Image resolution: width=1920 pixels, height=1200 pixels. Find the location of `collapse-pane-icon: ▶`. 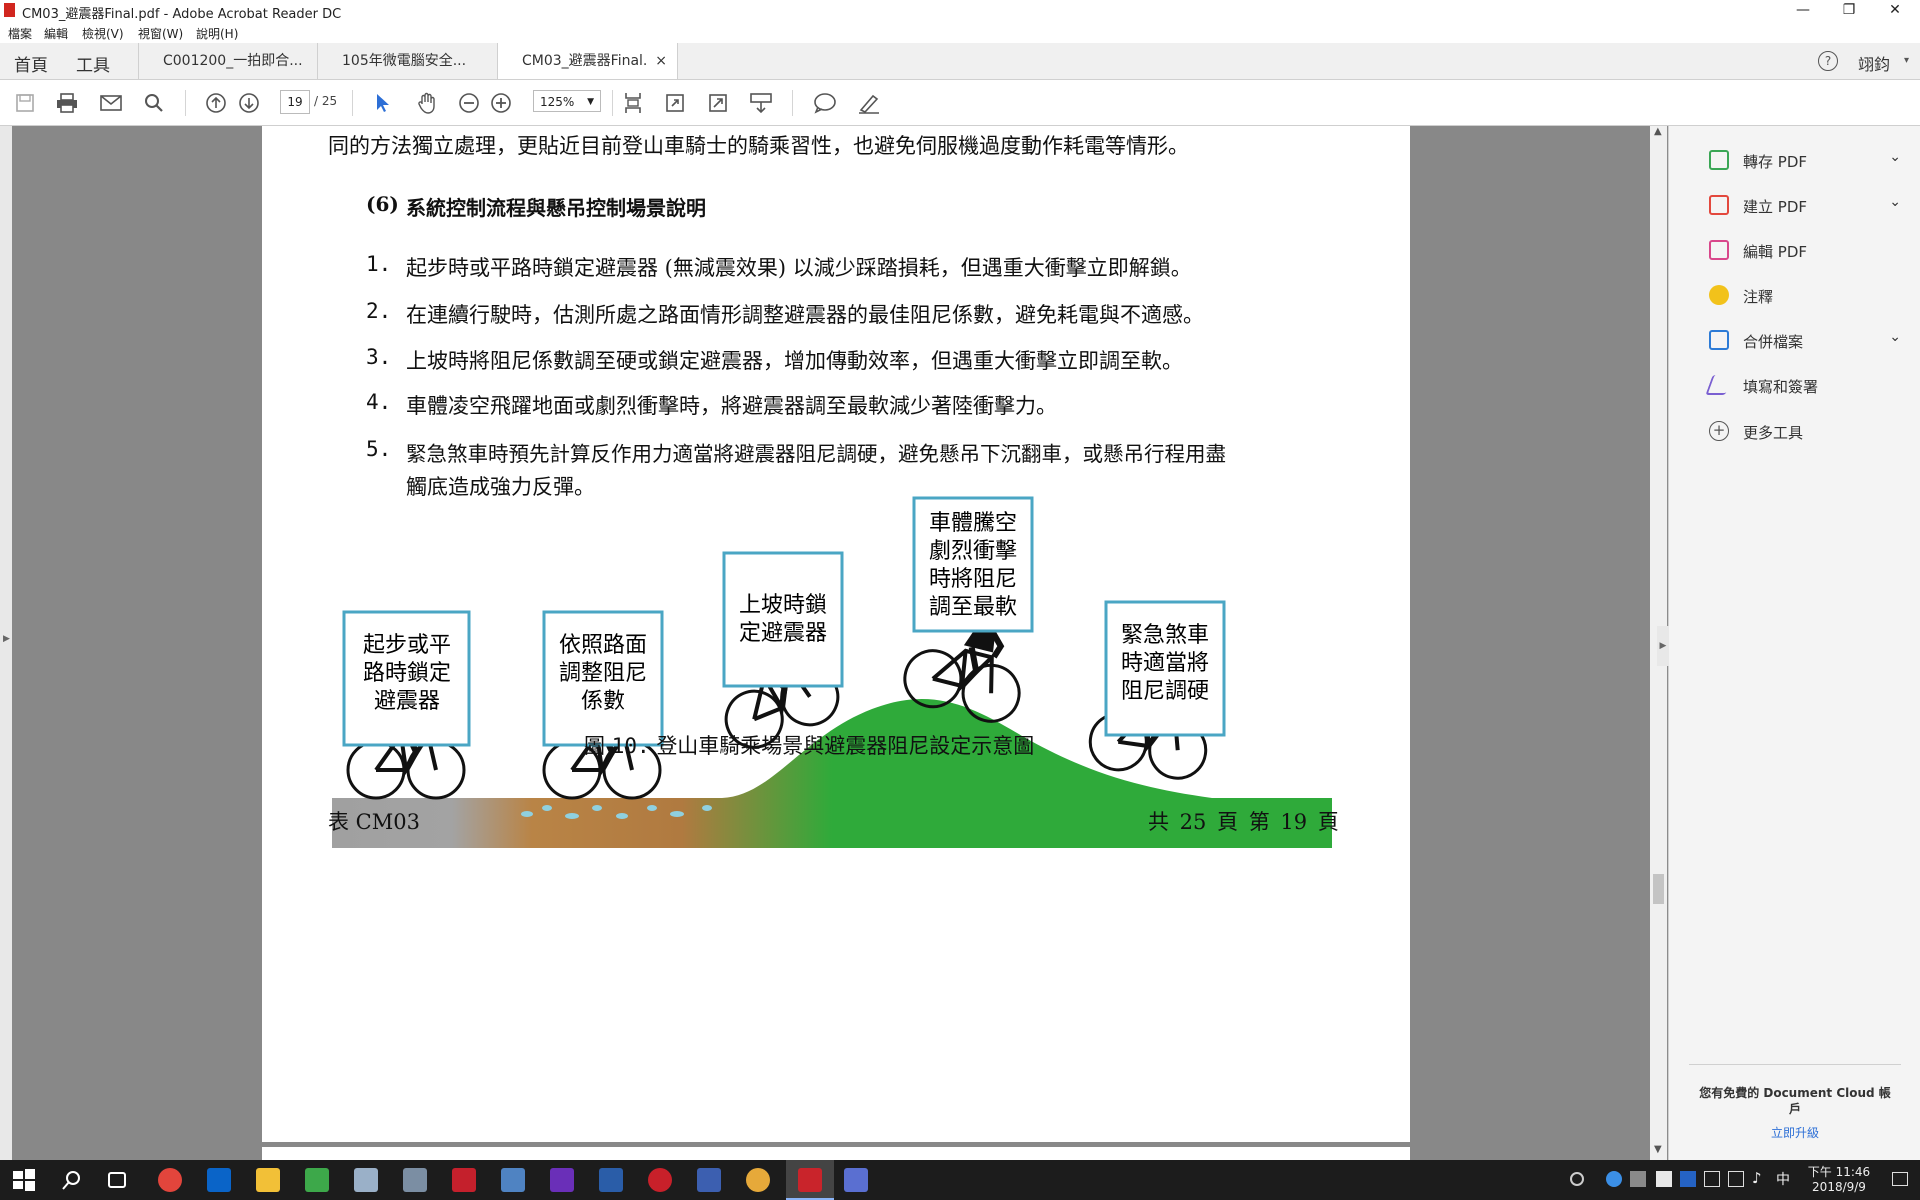

collapse-pane-icon: ▶ is located at coordinates (1663, 646).